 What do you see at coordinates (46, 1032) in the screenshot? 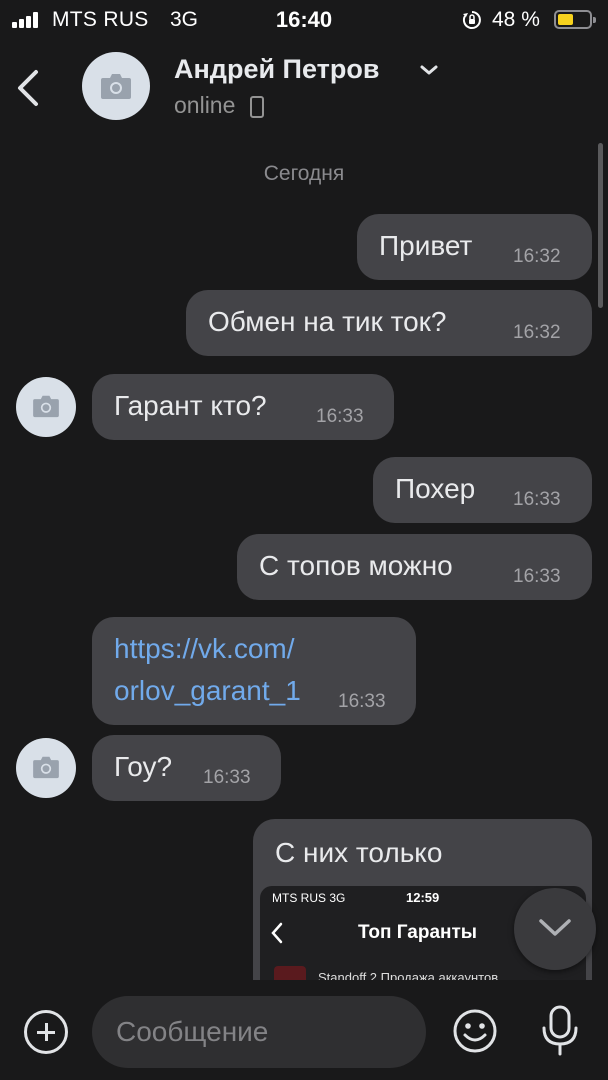
I see `plus-icon` at bounding box center [46, 1032].